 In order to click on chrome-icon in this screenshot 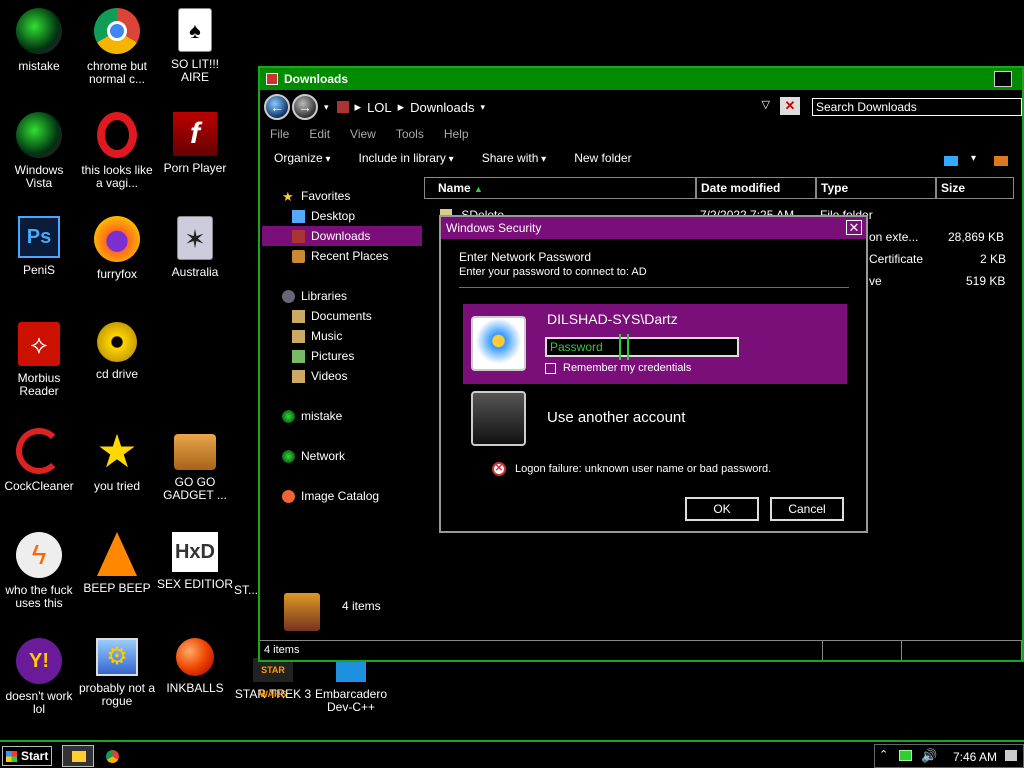, I will do `click(112, 756)`.